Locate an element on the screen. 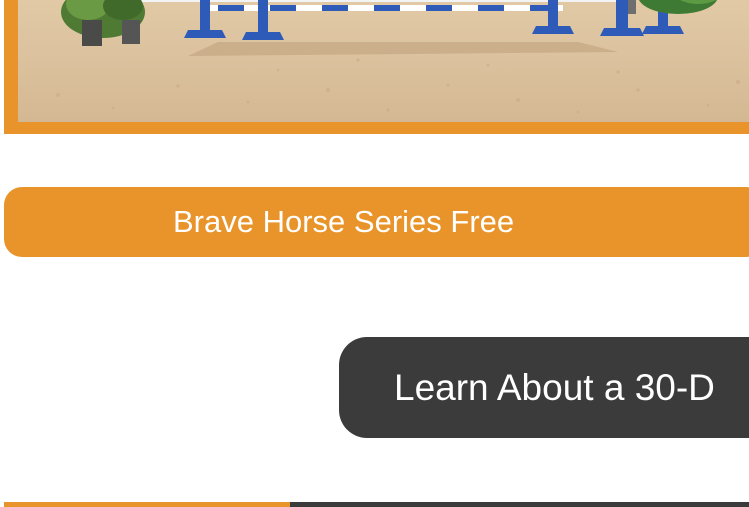 This screenshot has height=507, width=749. bottom-bar-orange-segment is located at coordinates (147, 504).